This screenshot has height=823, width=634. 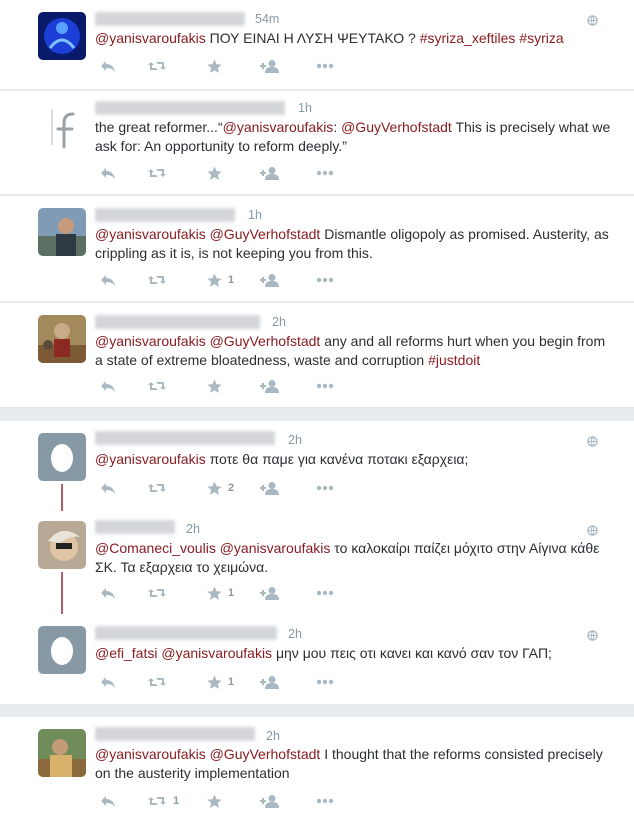 I want to click on favorite-count: 1, so click(x=231, y=593).